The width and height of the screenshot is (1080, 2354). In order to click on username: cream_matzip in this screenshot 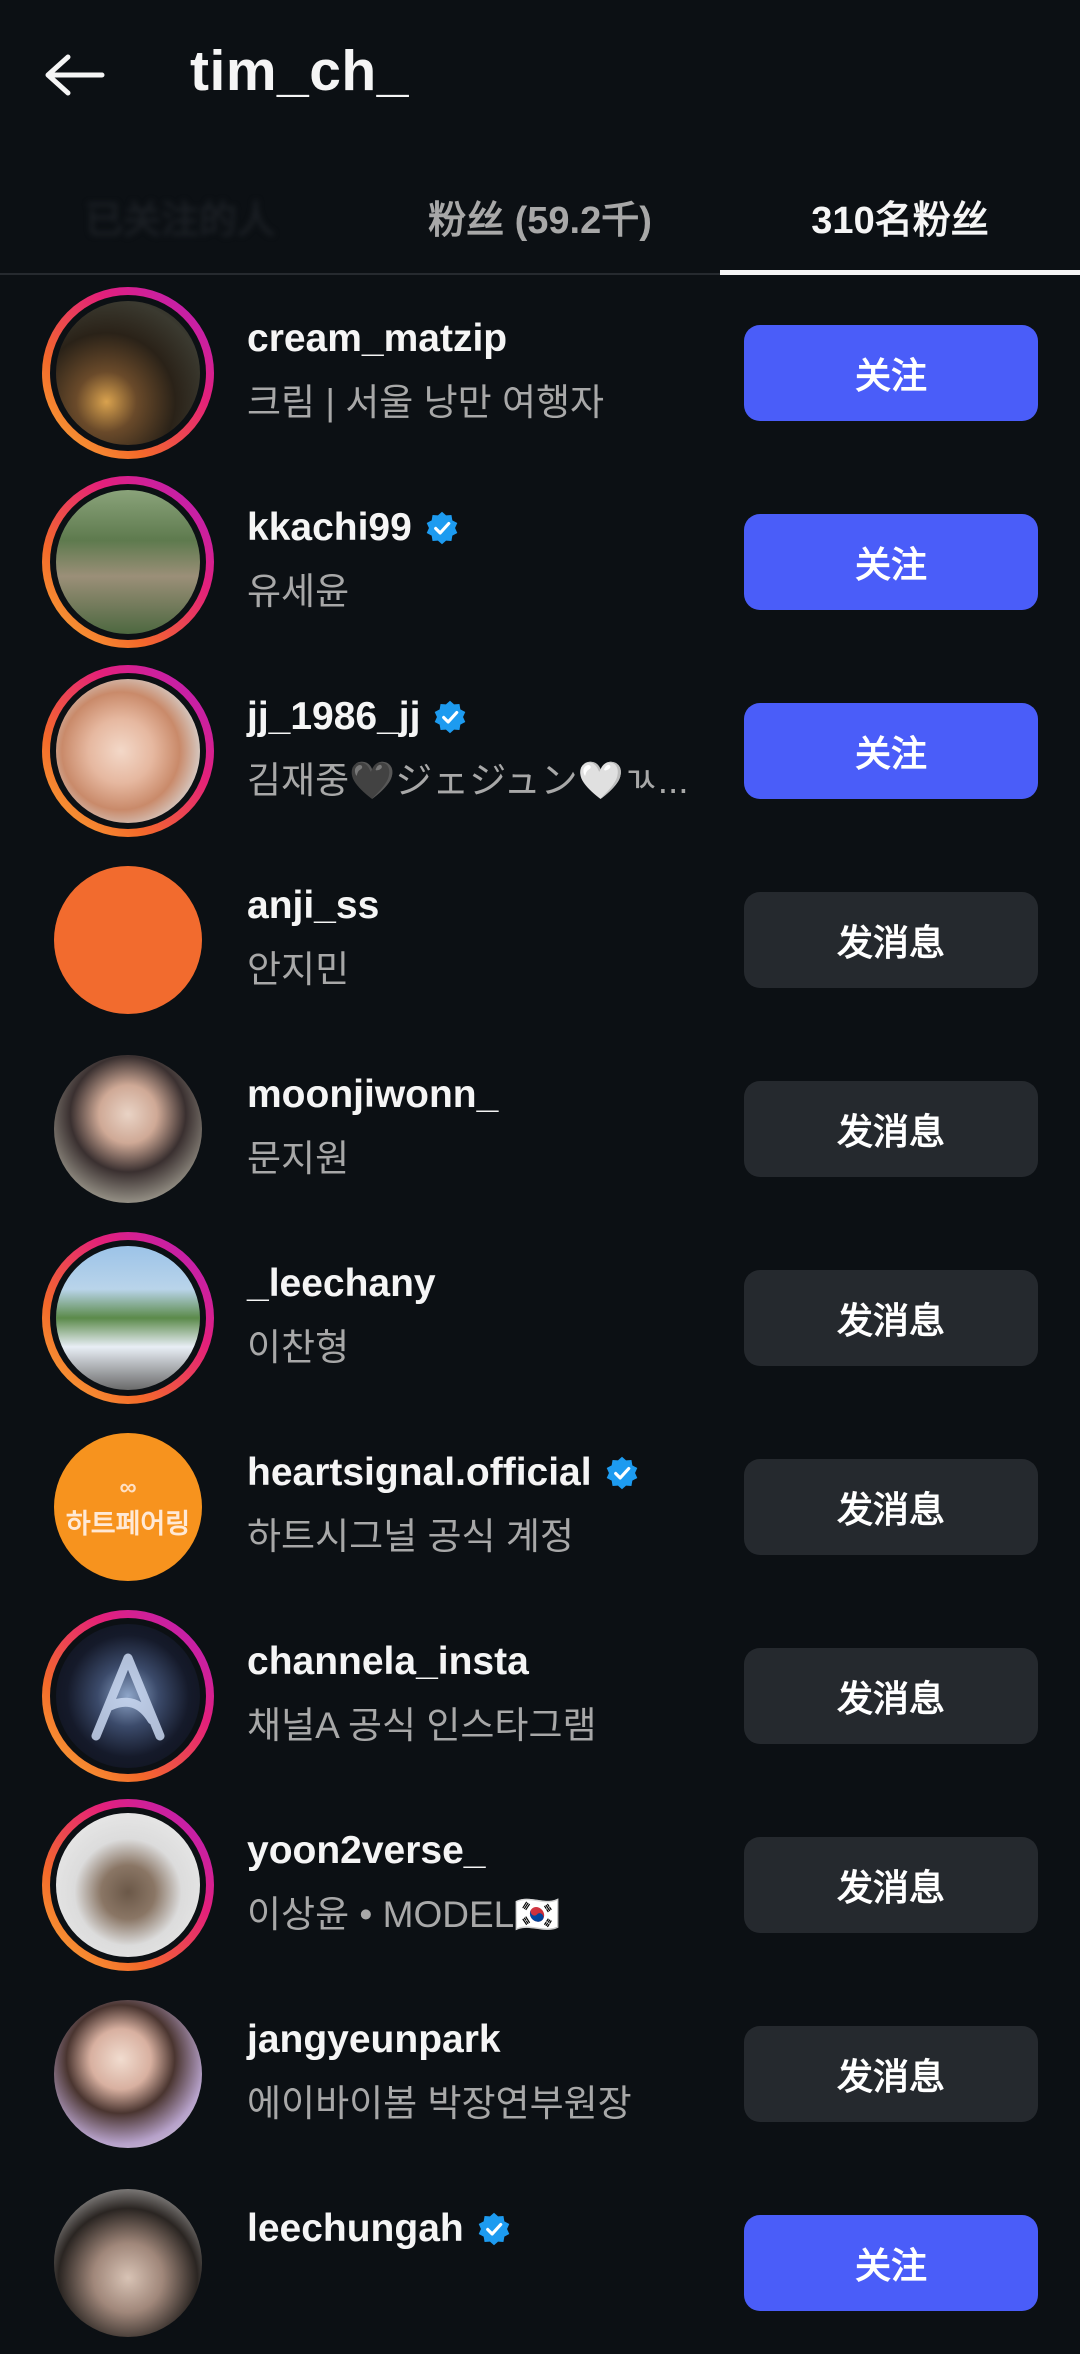, I will do `click(377, 339)`.